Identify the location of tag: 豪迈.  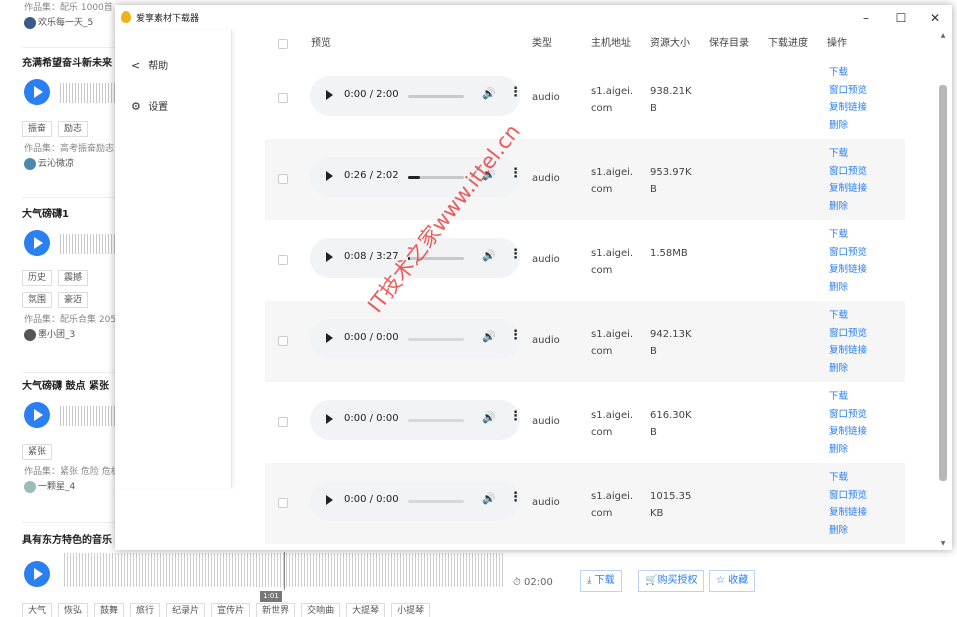
(73, 300).